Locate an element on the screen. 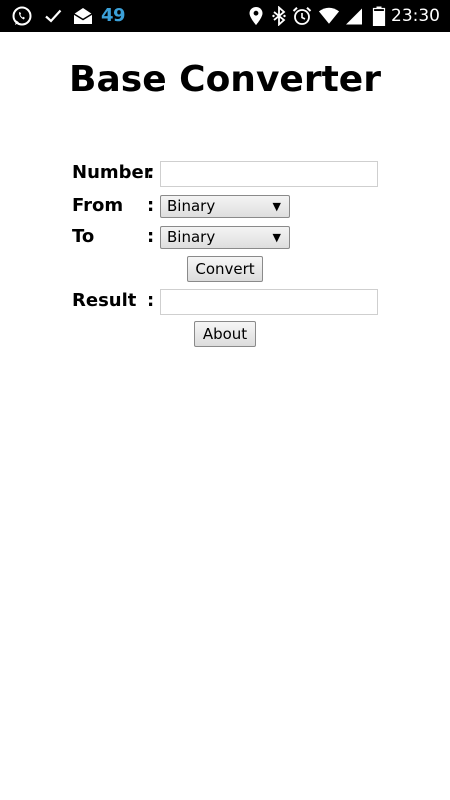 Image resolution: width=450 pixels, height=800 pixels. location-icon is located at coordinates (256, 16).